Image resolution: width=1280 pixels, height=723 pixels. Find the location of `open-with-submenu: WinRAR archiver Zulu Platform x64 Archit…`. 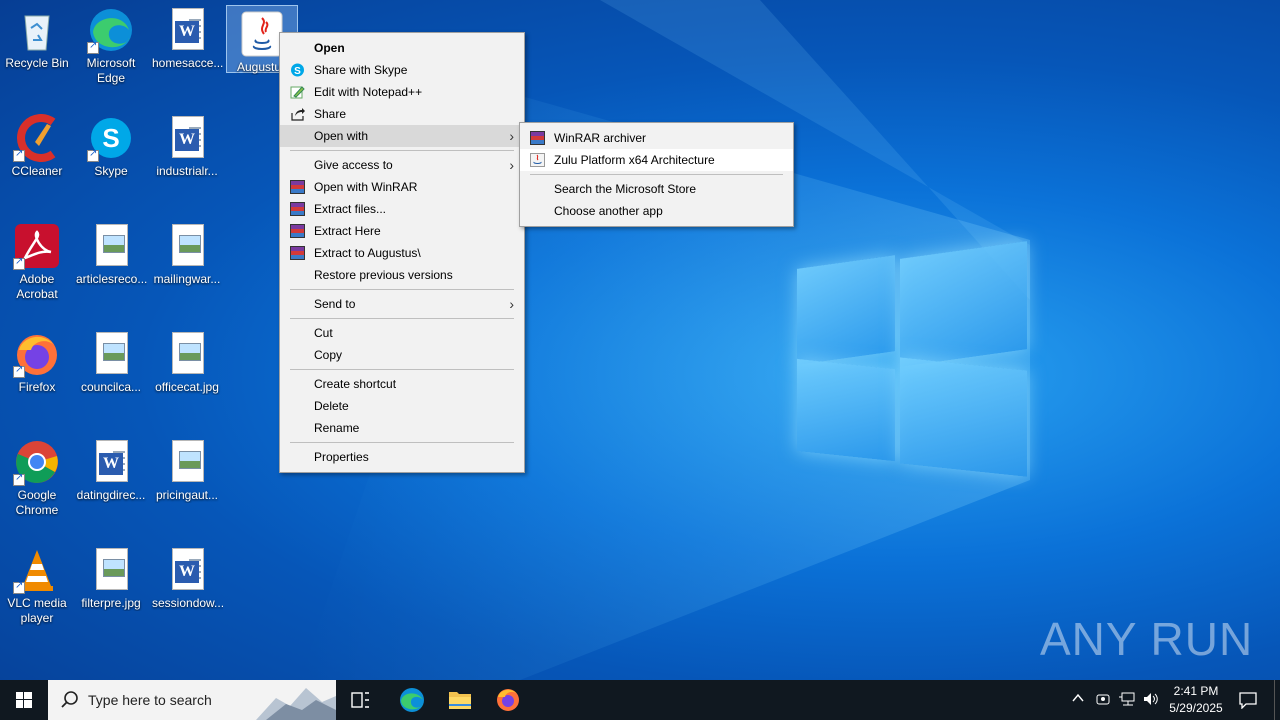

open-with-submenu: WinRAR archiver Zulu Platform x64 Archit… is located at coordinates (656, 174).